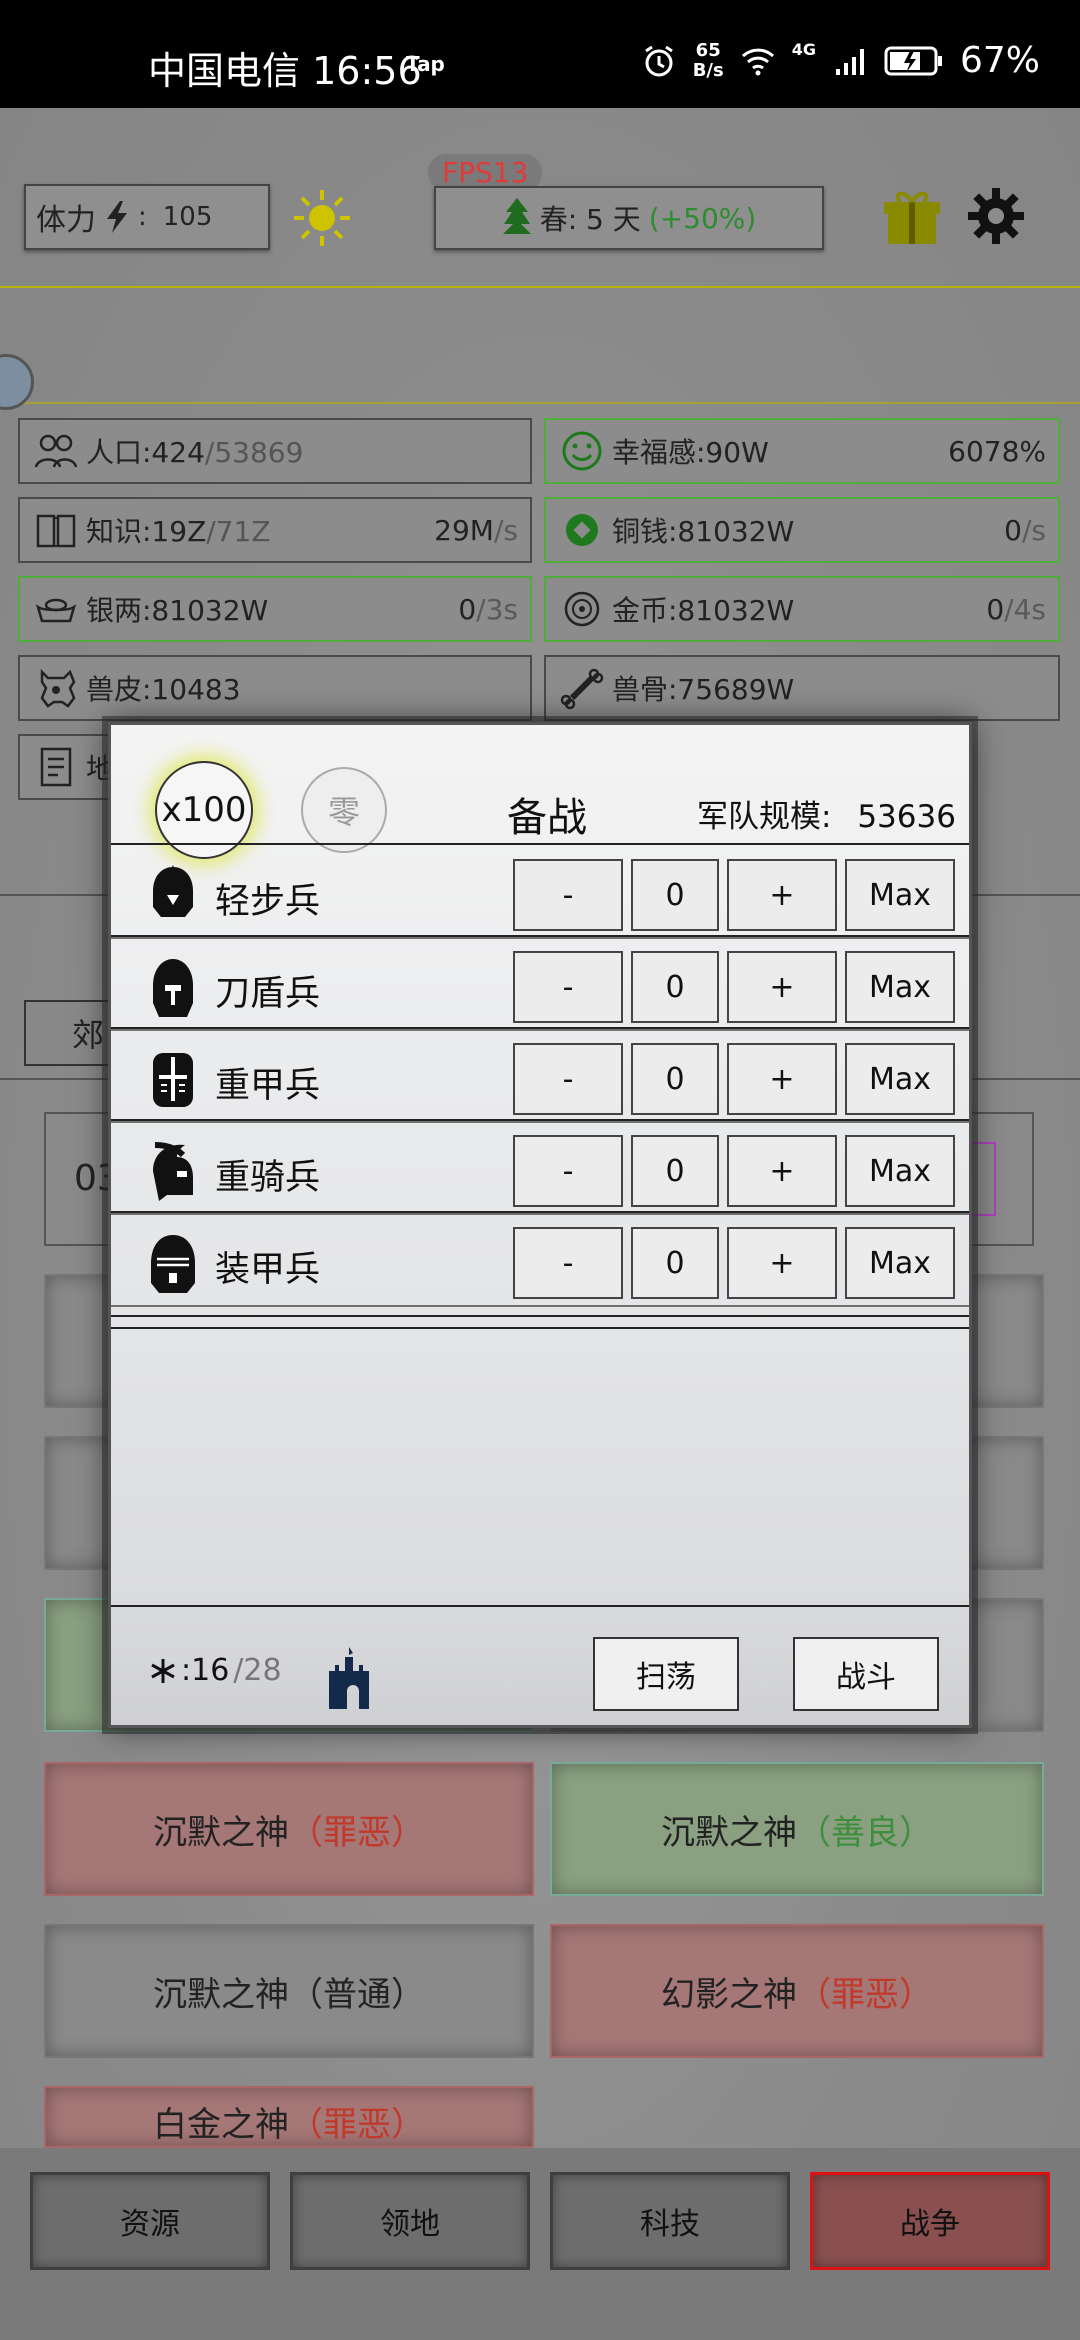 This screenshot has height=2340, width=1080. I want to click on resource-value: 兽骨:75689W, so click(703, 689).